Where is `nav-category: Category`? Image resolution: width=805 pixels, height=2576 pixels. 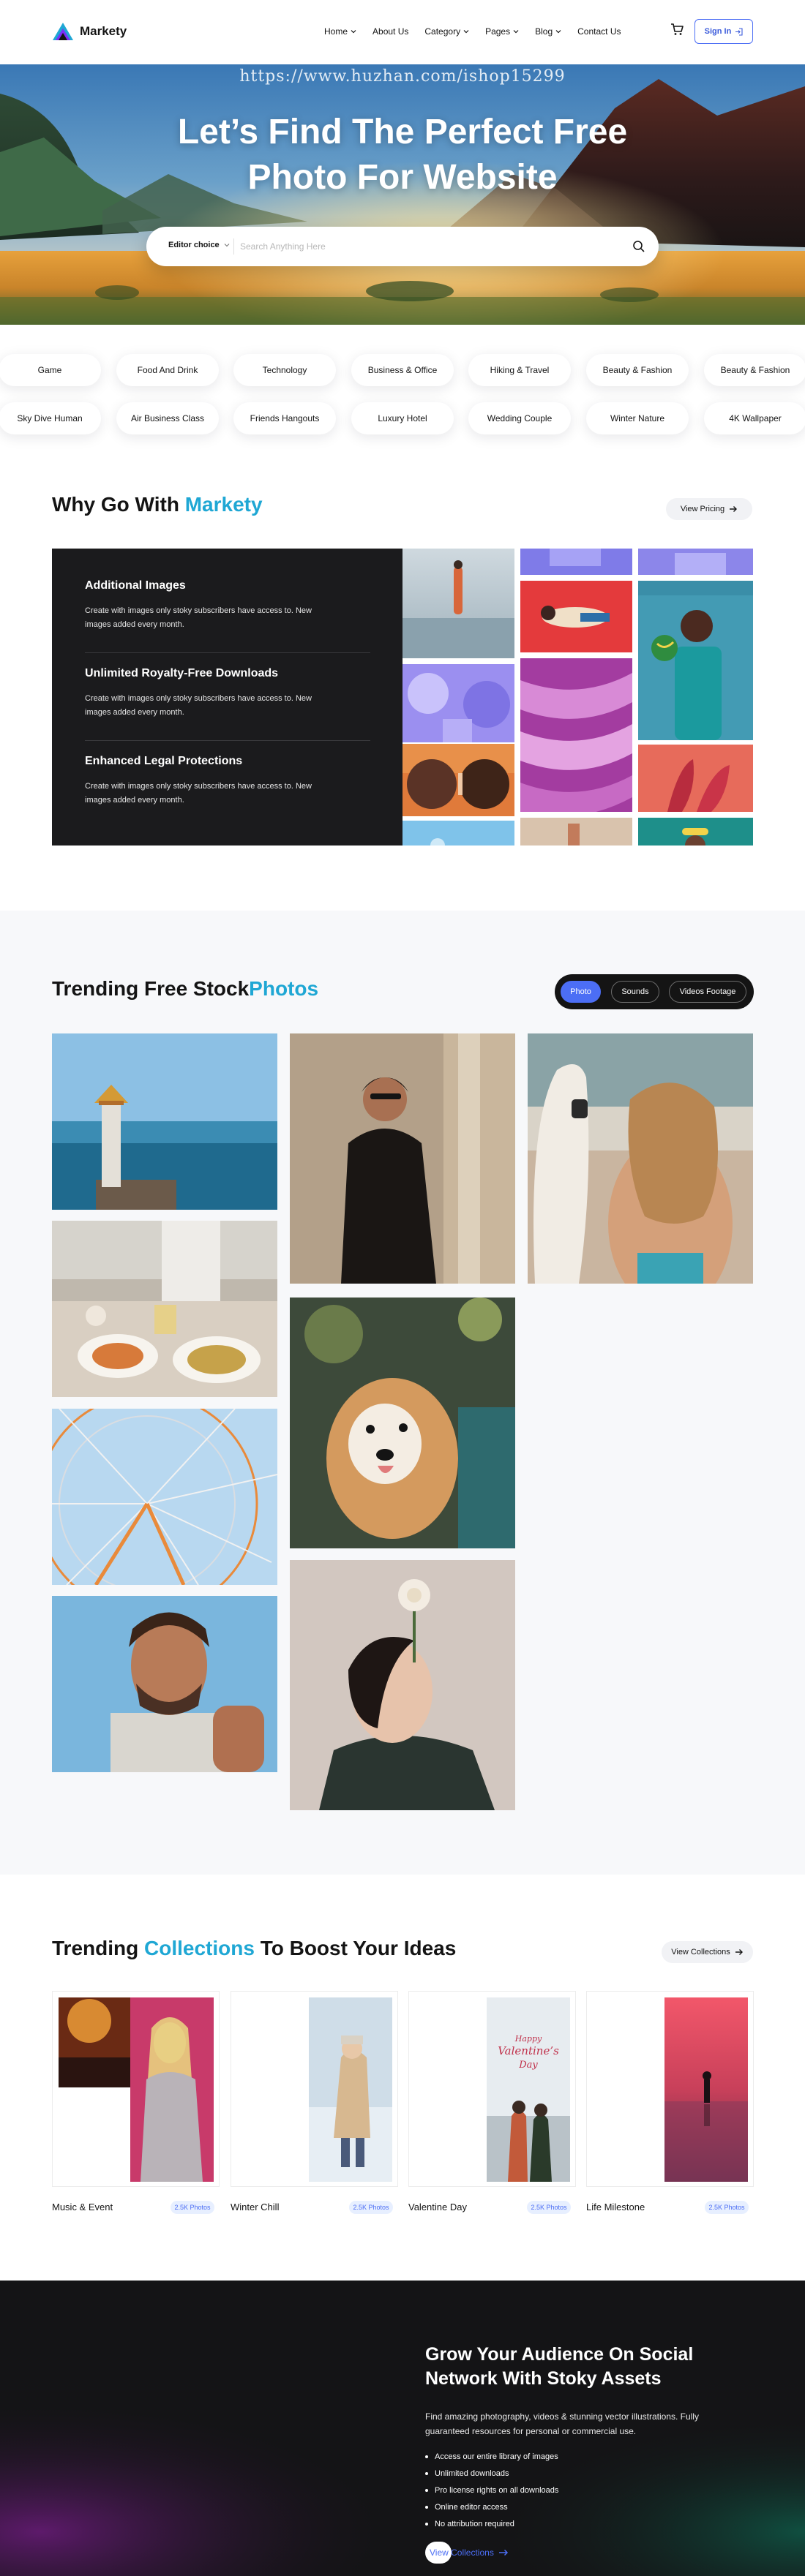
nav-category: Category is located at coordinates (446, 31).